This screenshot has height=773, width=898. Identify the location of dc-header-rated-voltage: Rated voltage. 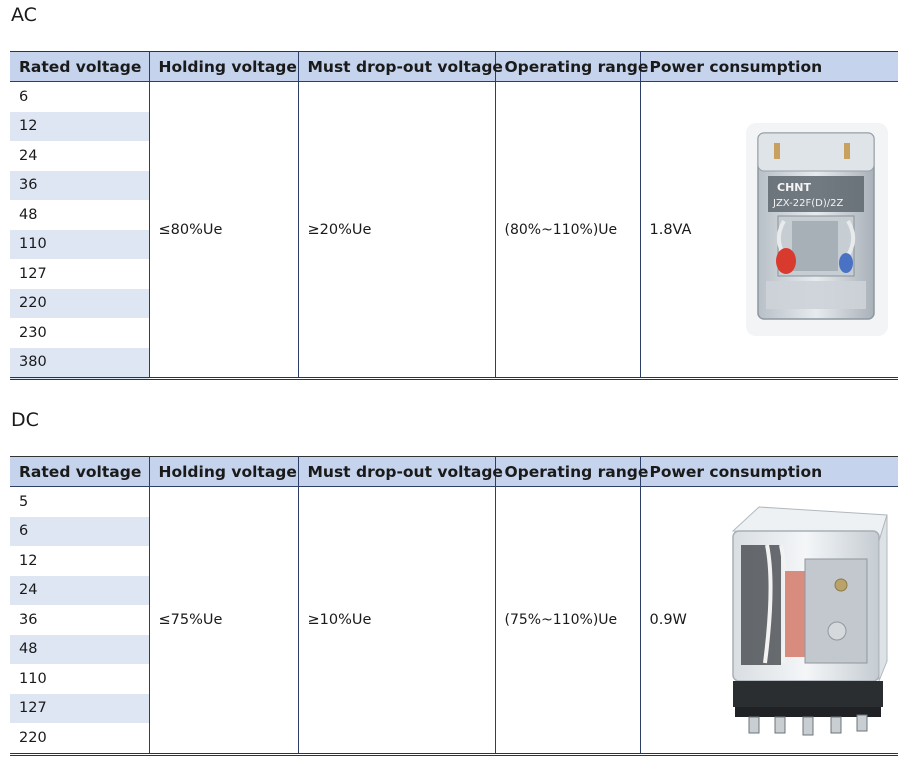
(79, 471).